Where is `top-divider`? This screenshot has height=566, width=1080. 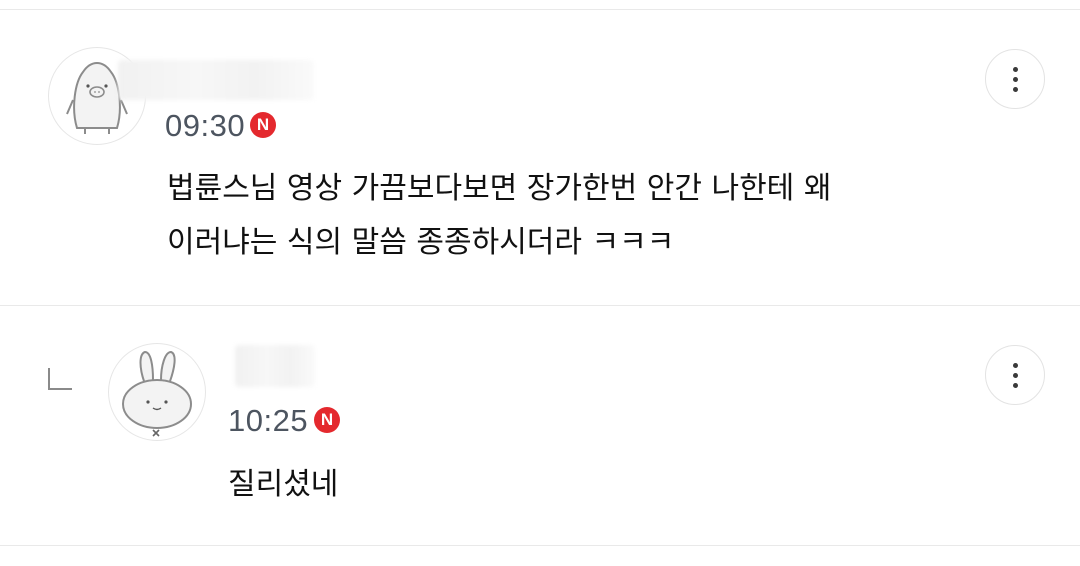
top-divider is located at coordinates (540, 9).